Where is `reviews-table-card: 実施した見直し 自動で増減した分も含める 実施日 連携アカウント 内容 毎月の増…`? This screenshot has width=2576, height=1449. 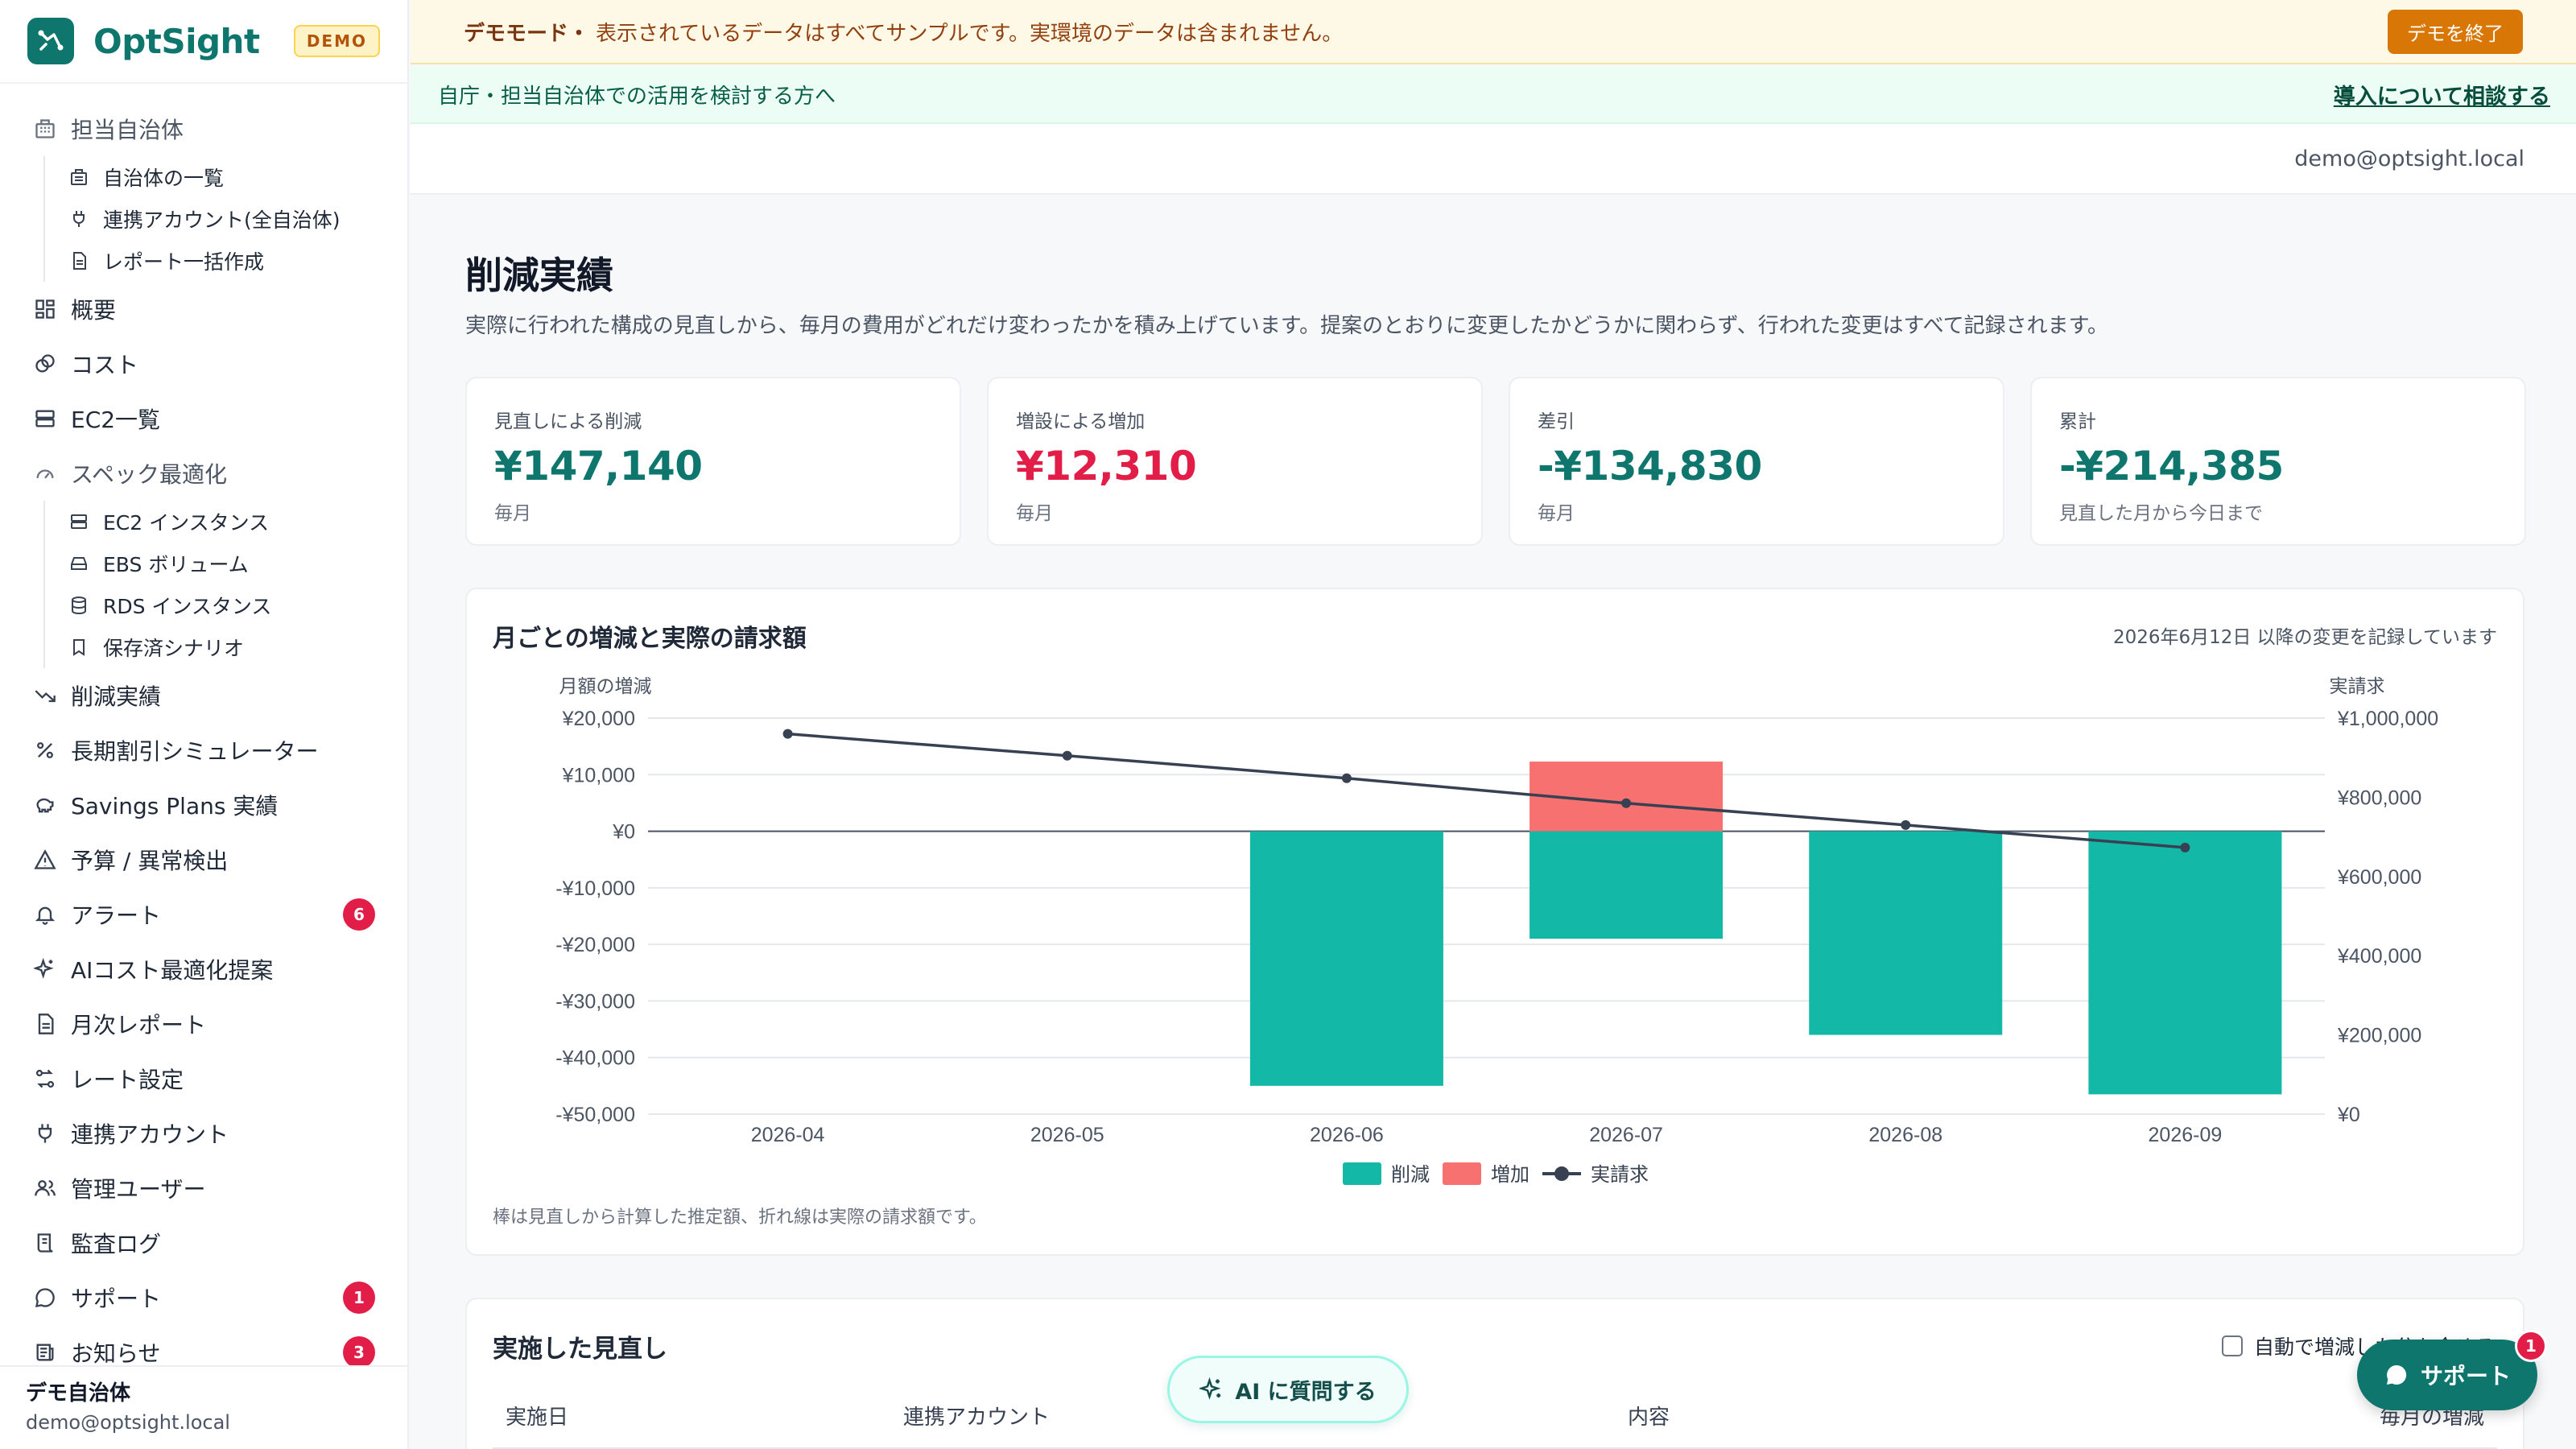
reviews-table-card: 実施した見直し 自動で増減した分も含める 実施日 連携アカウント 内容 毎月の増… is located at coordinates (1494, 1373).